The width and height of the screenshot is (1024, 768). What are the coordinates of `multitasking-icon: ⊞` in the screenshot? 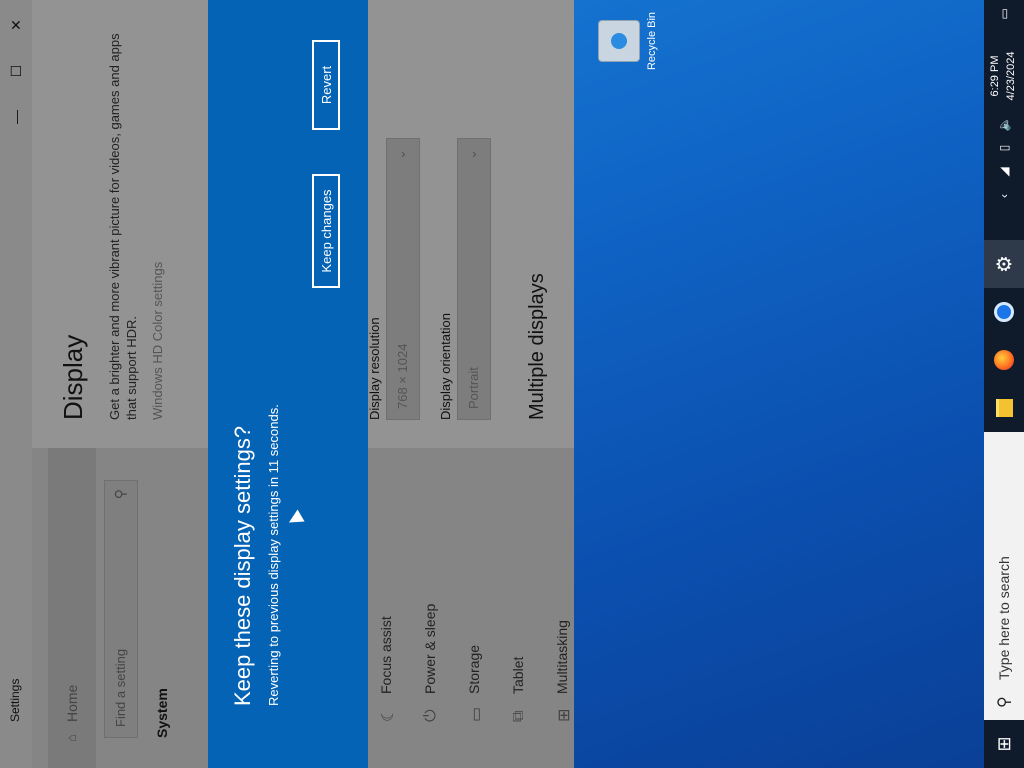 It's located at (564, 715).